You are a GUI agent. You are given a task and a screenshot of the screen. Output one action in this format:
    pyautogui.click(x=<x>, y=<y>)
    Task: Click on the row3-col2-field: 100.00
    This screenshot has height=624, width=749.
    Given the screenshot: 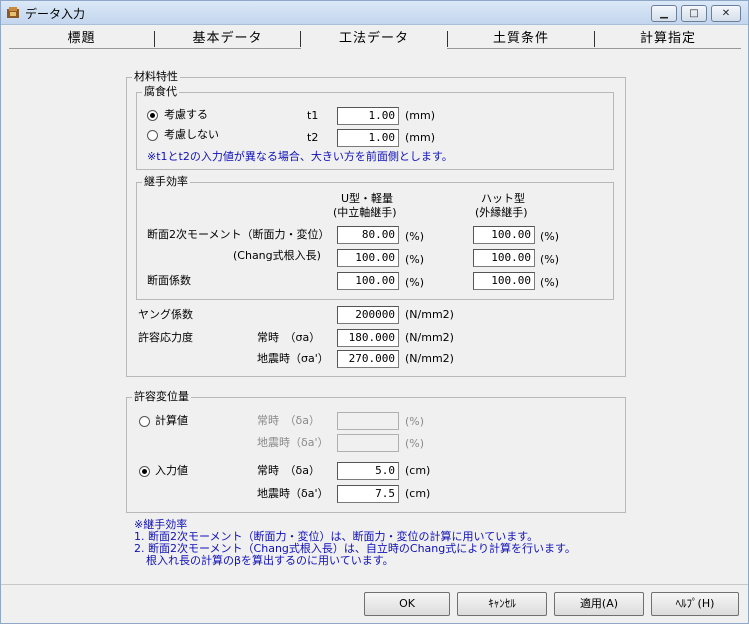 What is the action you would take?
    pyautogui.click(x=504, y=281)
    